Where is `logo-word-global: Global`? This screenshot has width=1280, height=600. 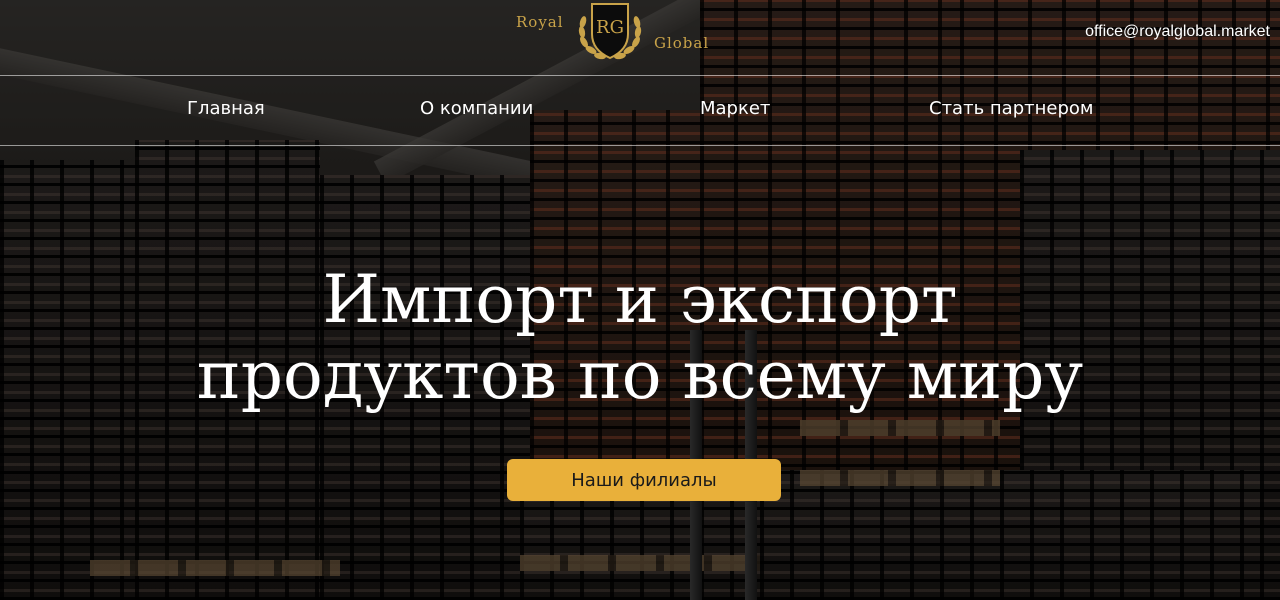
logo-word-global: Global is located at coordinates (681, 43).